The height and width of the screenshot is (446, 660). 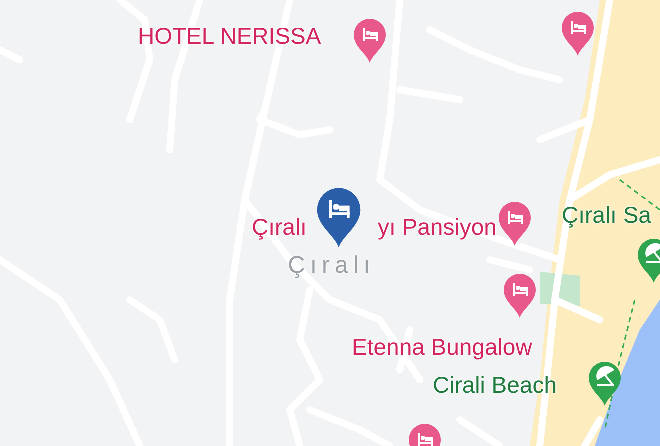 What do you see at coordinates (605, 384) in the screenshot?
I see `beach-pin-icon` at bounding box center [605, 384].